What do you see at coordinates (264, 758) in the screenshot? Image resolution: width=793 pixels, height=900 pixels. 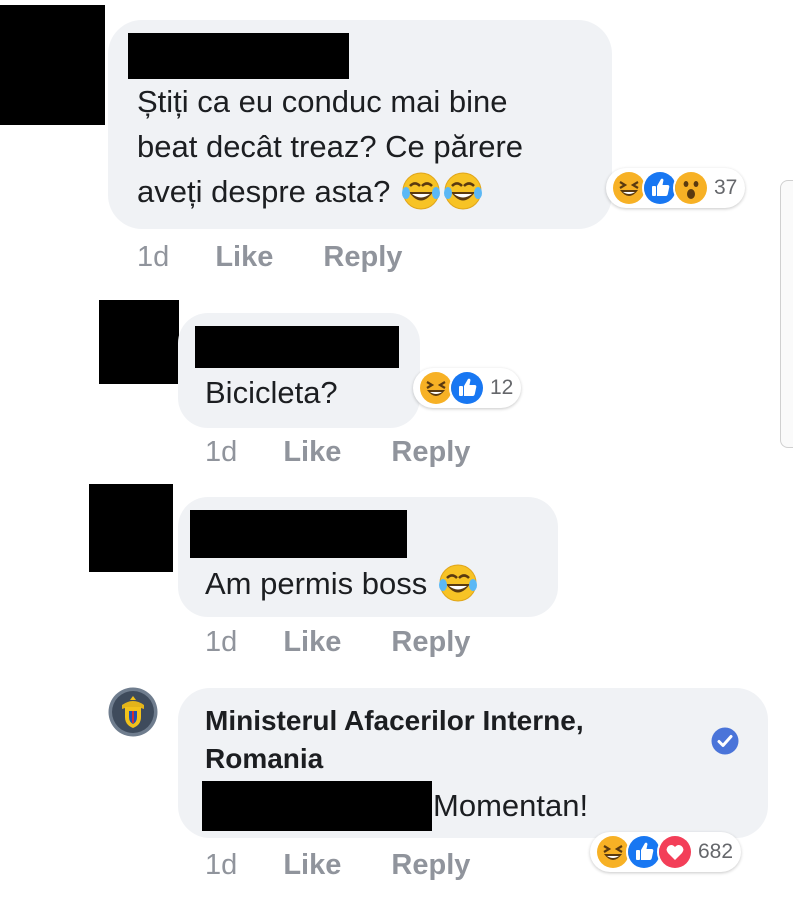 I see `author-name-line: Romania` at bounding box center [264, 758].